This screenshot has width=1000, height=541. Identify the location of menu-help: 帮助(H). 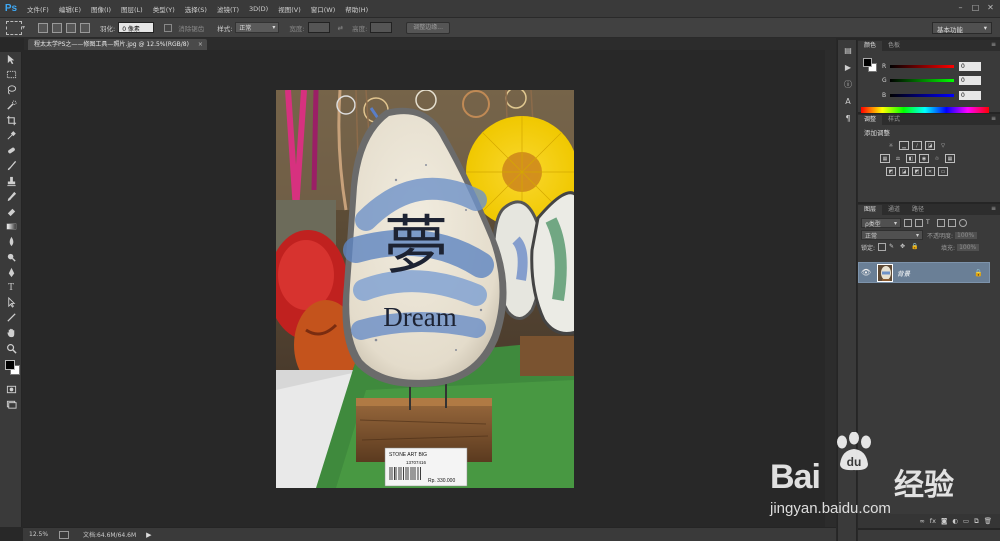
(356, 9).